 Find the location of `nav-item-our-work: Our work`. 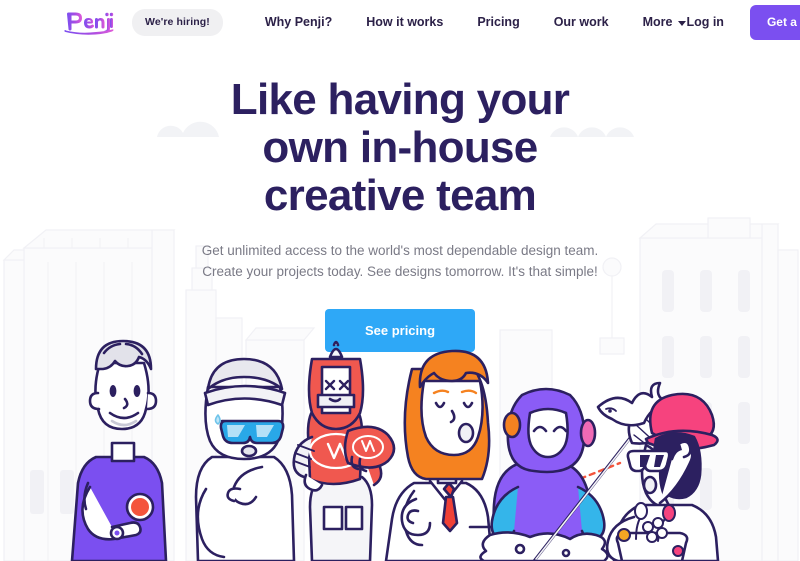

nav-item-our-work: Our work is located at coordinates (581, 22).